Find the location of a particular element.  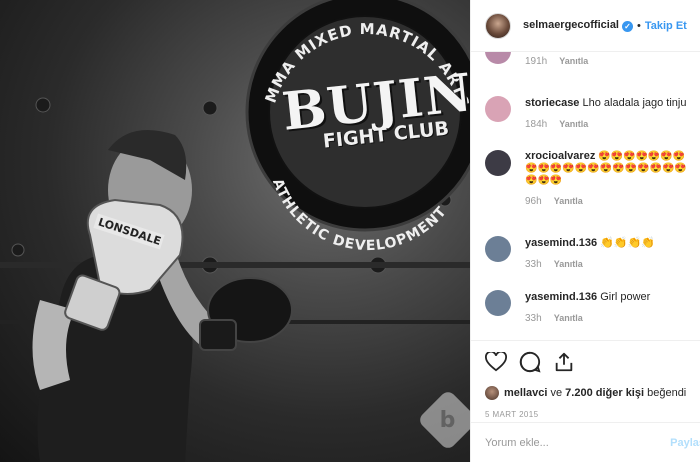

action-icons is located at coordinates (586, 363).